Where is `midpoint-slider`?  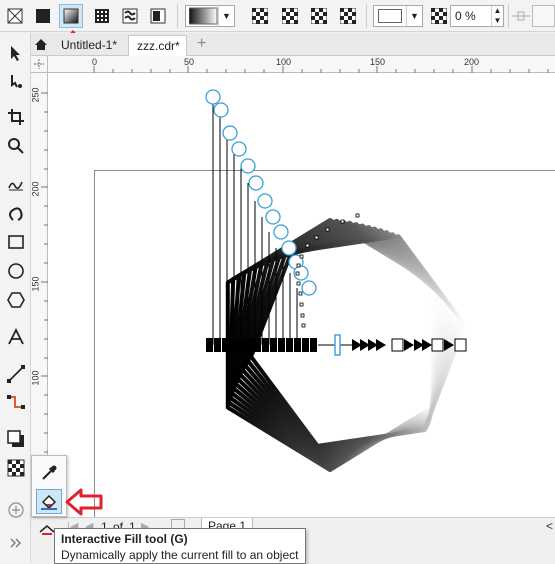
midpoint-slider is located at coordinates (337, 345).